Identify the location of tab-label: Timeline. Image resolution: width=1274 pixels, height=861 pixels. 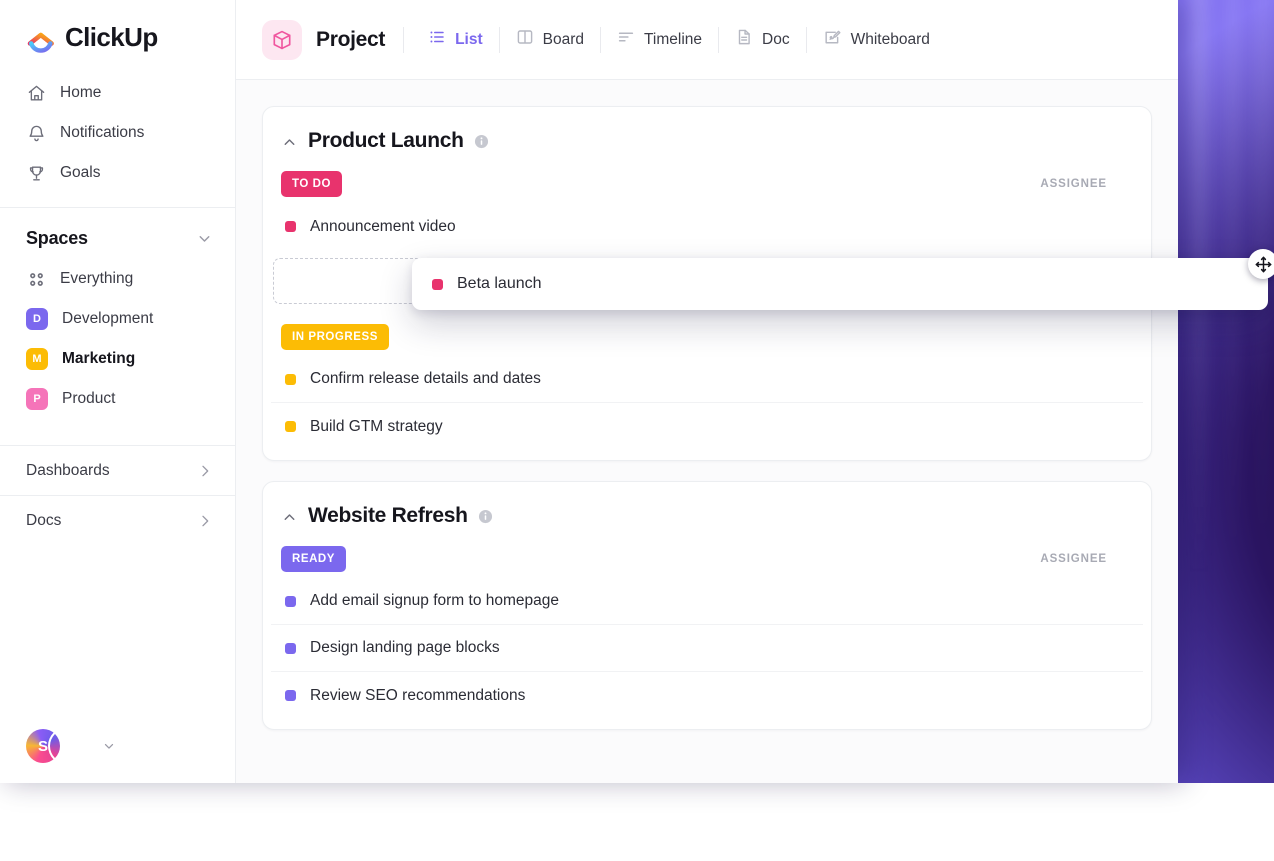
(673, 40).